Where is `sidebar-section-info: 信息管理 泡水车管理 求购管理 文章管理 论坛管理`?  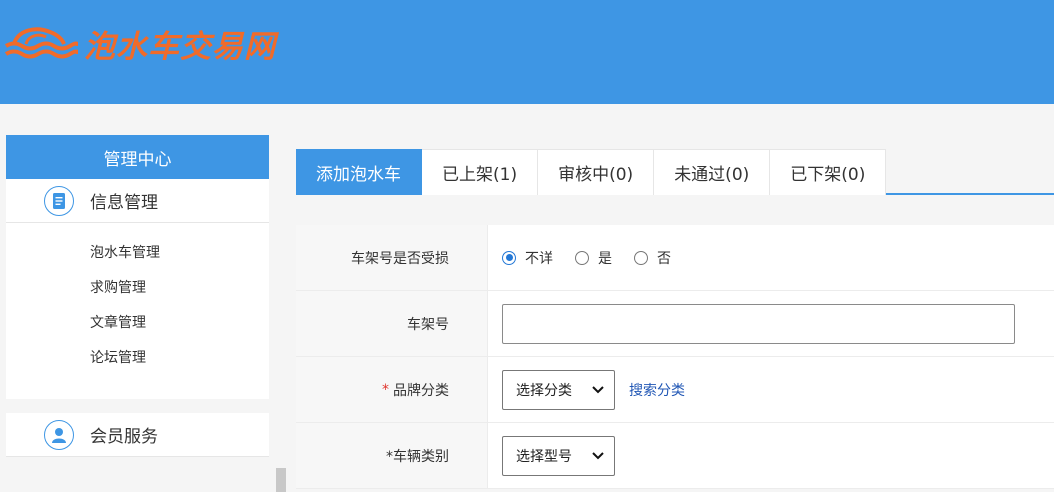 sidebar-section-info: 信息管理 泡水车管理 求购管理 文章管理 论坛管理 is located at coordinates (137, 289).